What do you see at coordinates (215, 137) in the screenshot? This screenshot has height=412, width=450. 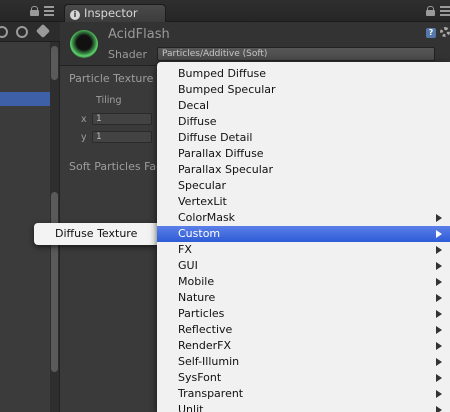 I see `menu-item-label: Diffuse Detail` at bounding box center [215, 137].